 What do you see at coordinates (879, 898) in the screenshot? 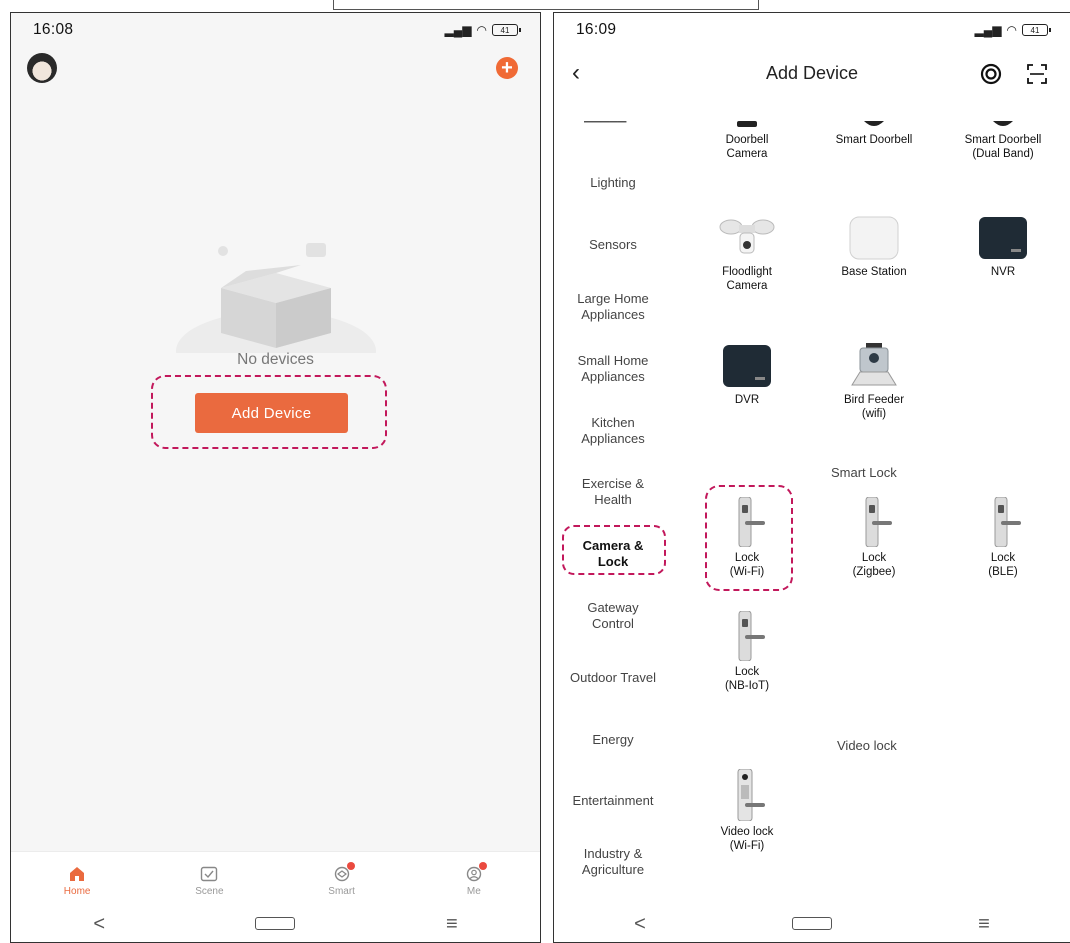
I see `section-title-cutoff: ▁▁▁▁▁▁▁` at bounding box center [879, 898].